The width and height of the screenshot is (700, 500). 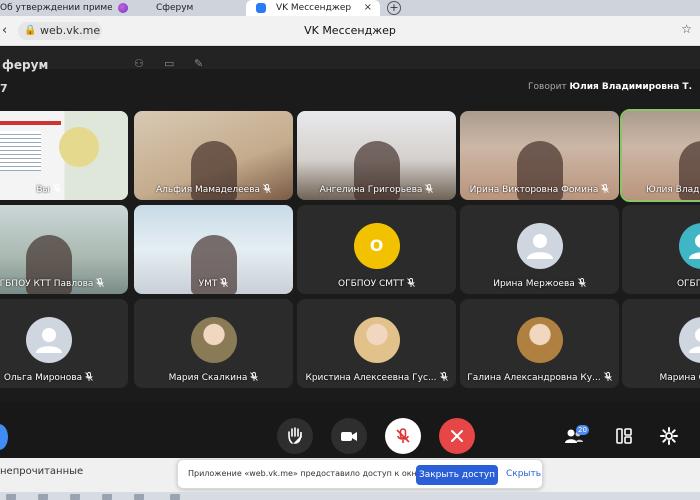 I want to click on participant-name: ОГБПОУ КТТ Павлова, so click(x=64, y=283).